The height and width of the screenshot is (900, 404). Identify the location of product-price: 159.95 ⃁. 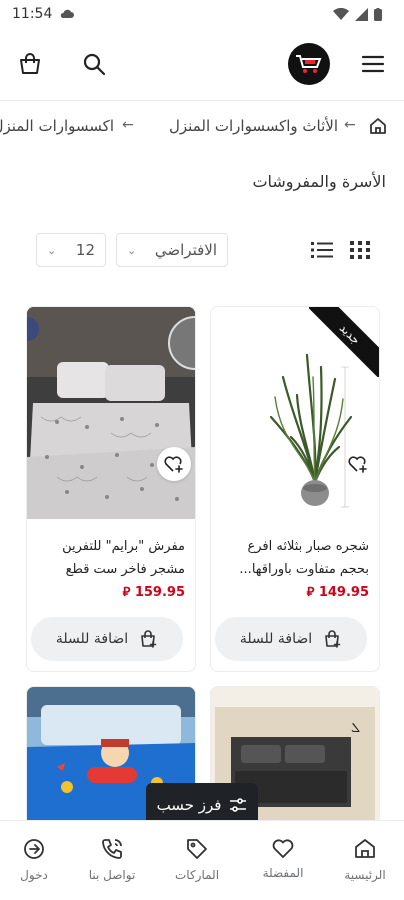
(153, 592).